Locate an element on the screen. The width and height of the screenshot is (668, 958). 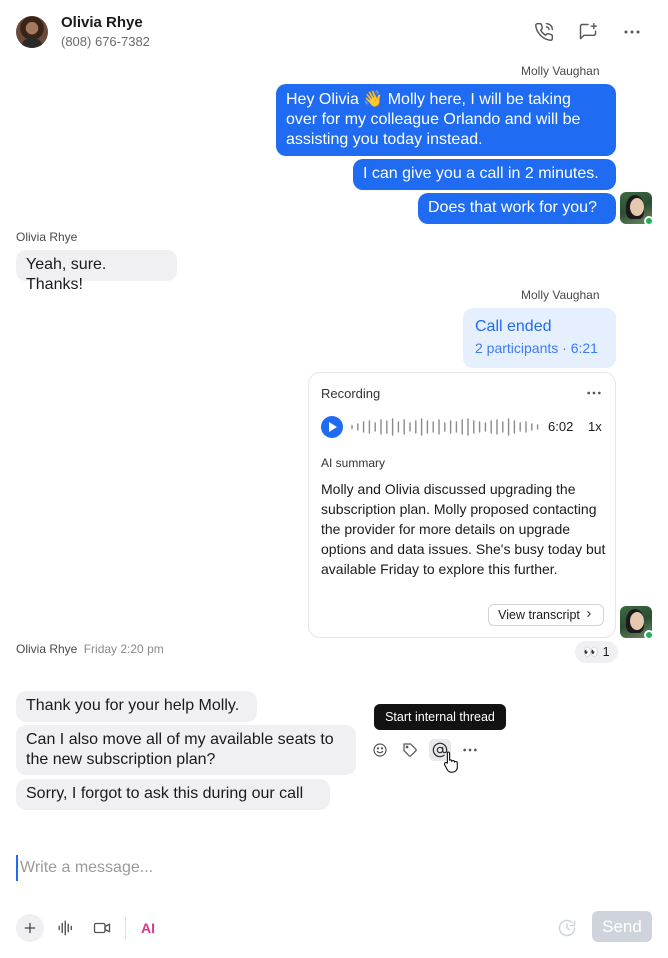
outgoing-message: I can give you a call in 2 minutes. is located at coordinates (484, 174).